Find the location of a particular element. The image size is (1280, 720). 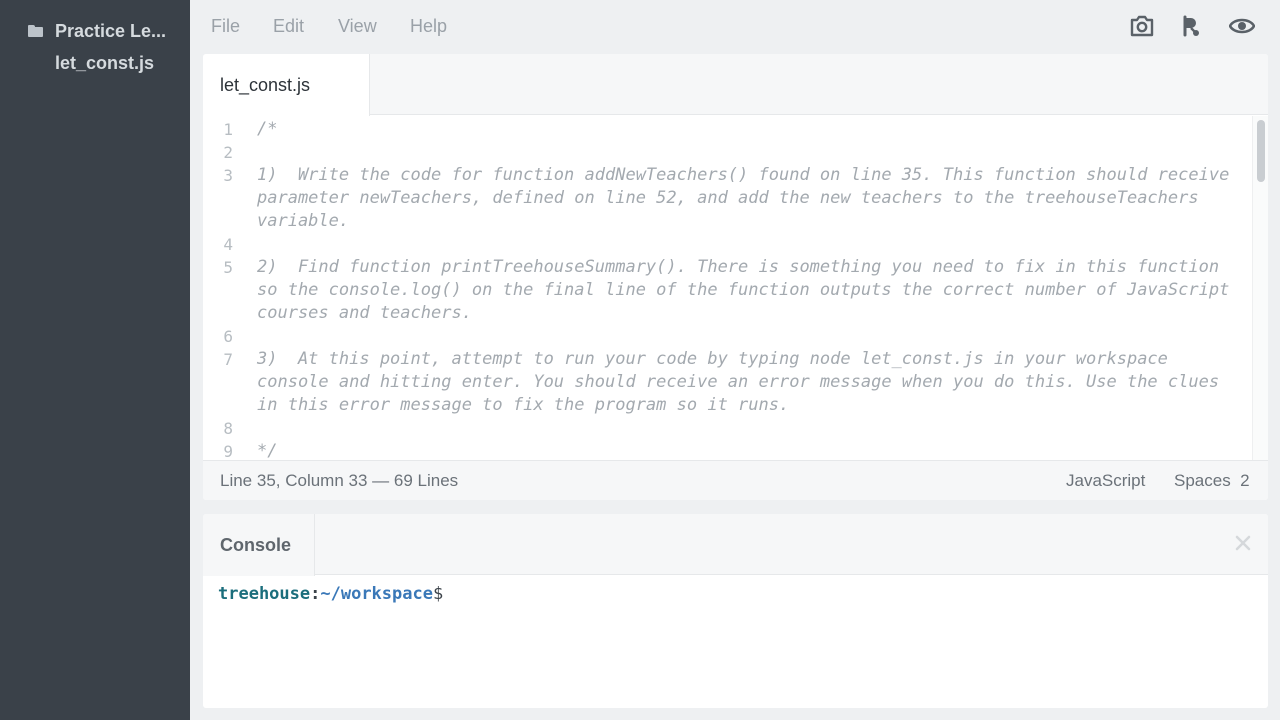

tab-console: Console is located at coordinates (259, 545).